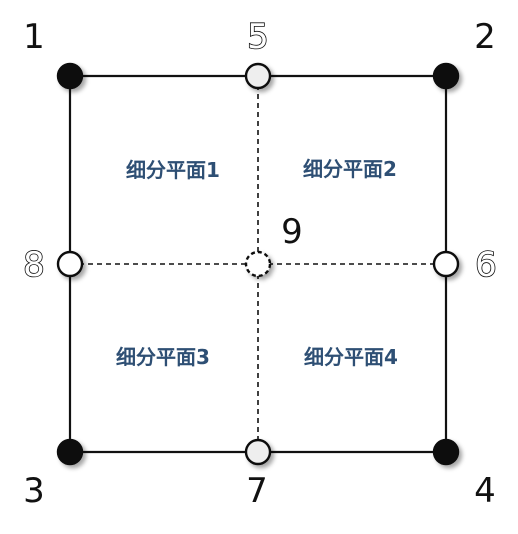  Describe the element at coordinates (70, 452) in the screenshot. I see `node-3-corner` at that location.